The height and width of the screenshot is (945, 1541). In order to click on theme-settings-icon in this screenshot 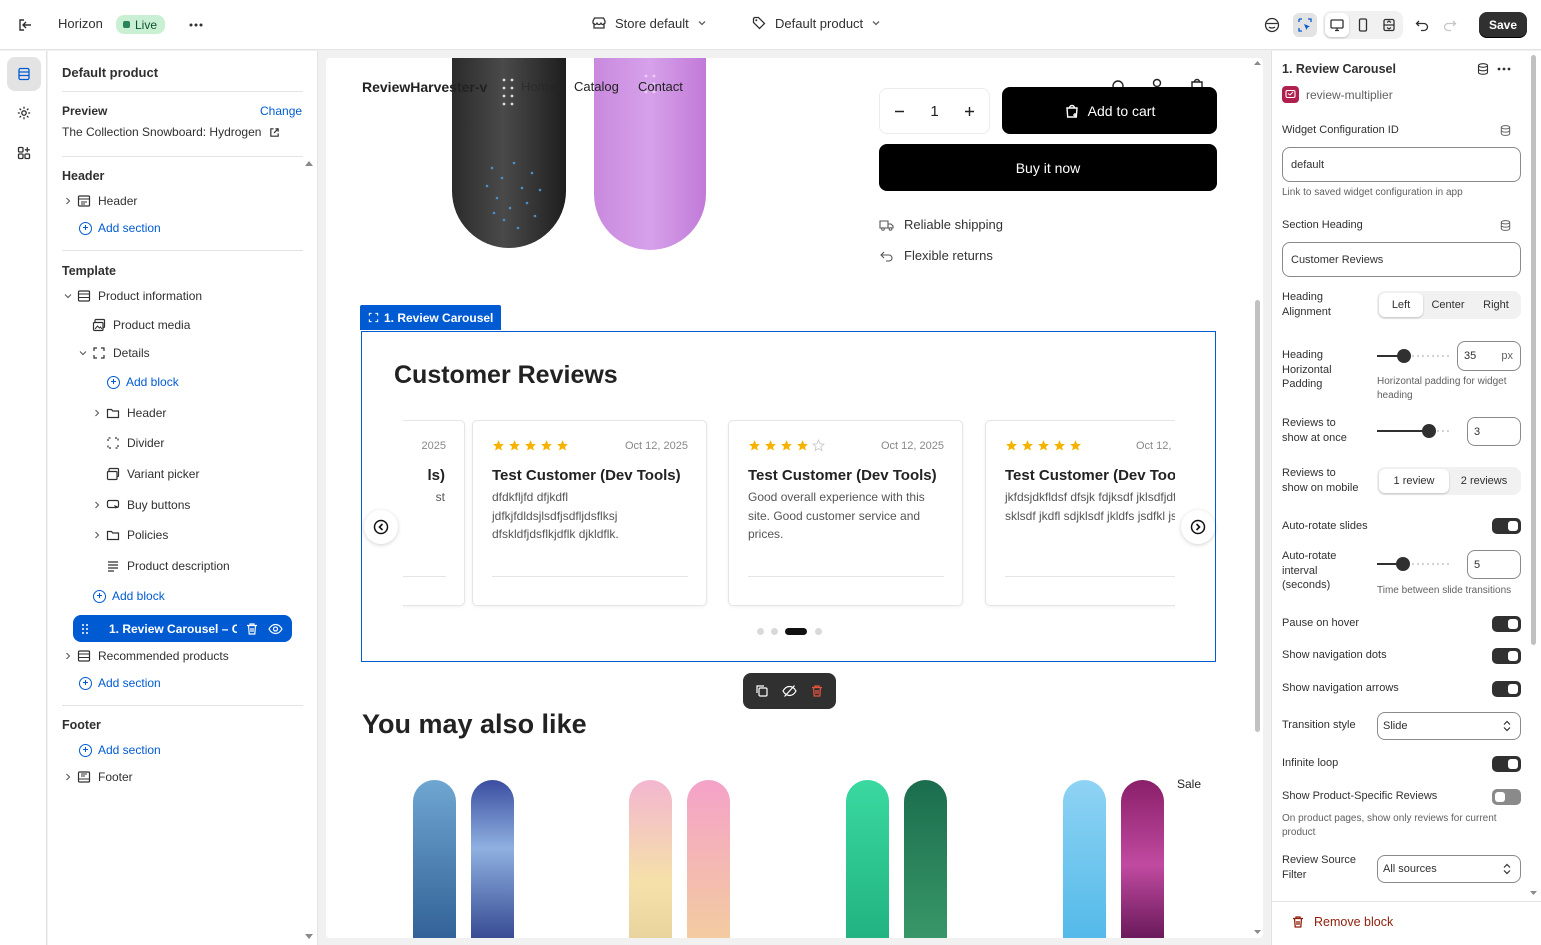, I will do `click(24, 113)`.